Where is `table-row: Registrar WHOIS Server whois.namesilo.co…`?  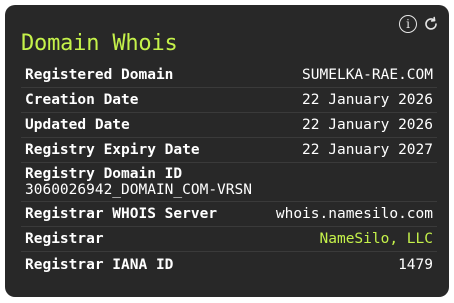
table-row: Registrar WHOIS Server whois.namesilo.co… is located at coordinates (229, 214).